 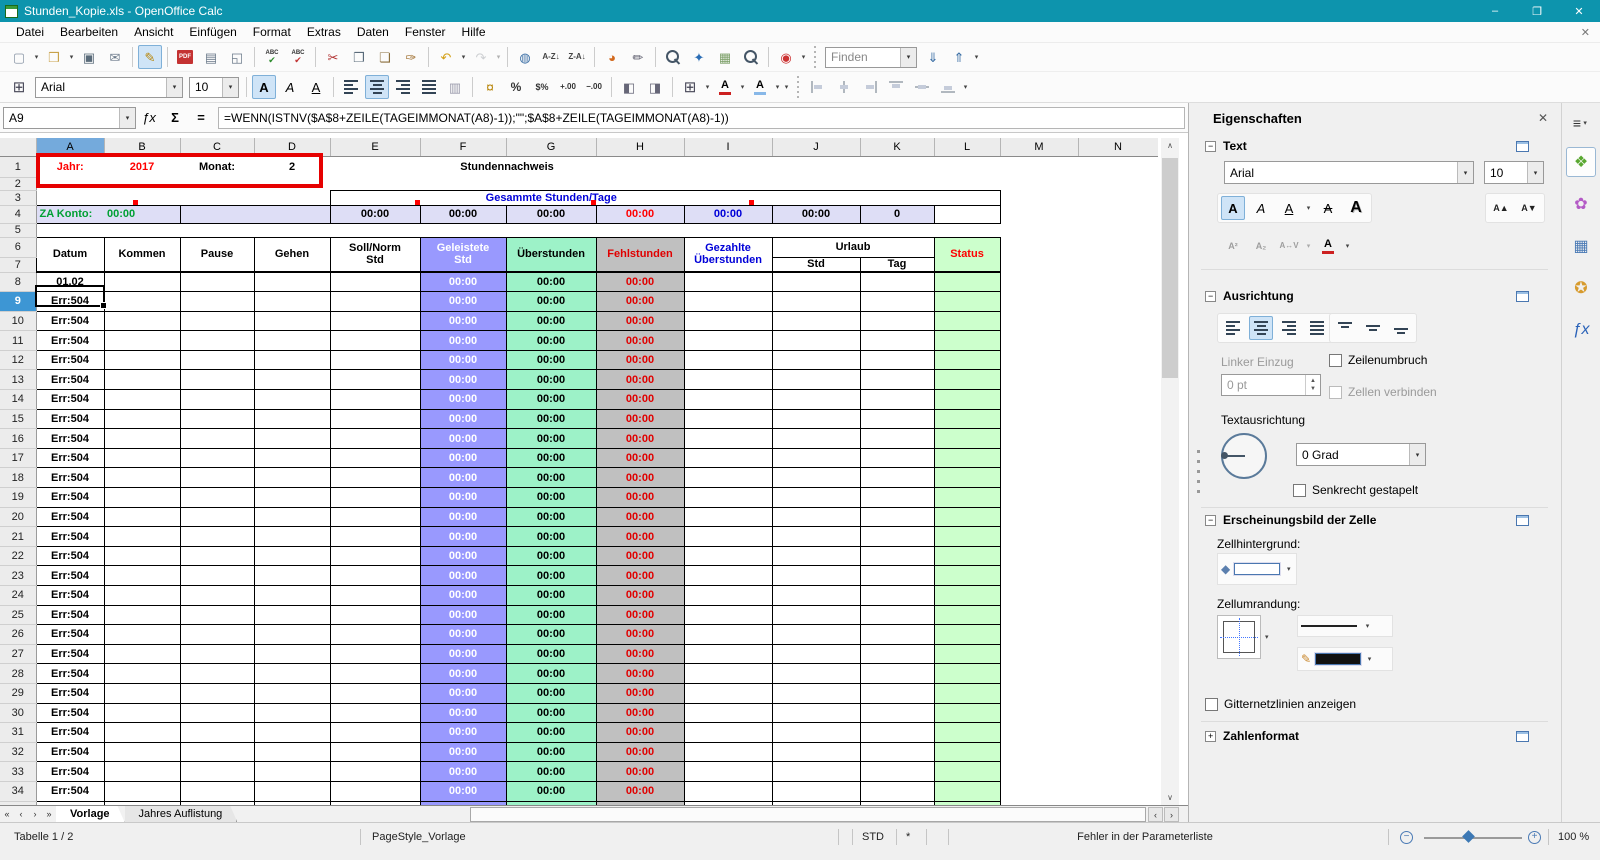 I want to click on sb-strikethrough-icon: A, so click(x=1328, y=208).